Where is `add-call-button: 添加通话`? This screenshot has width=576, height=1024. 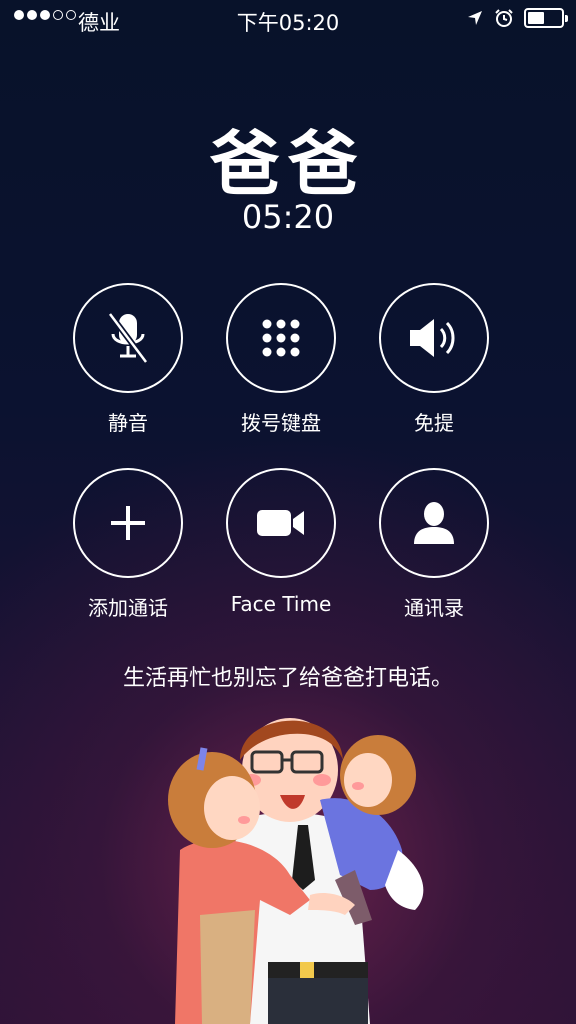
add-call-button: 添加通话 is located at coordinates (128, 544).